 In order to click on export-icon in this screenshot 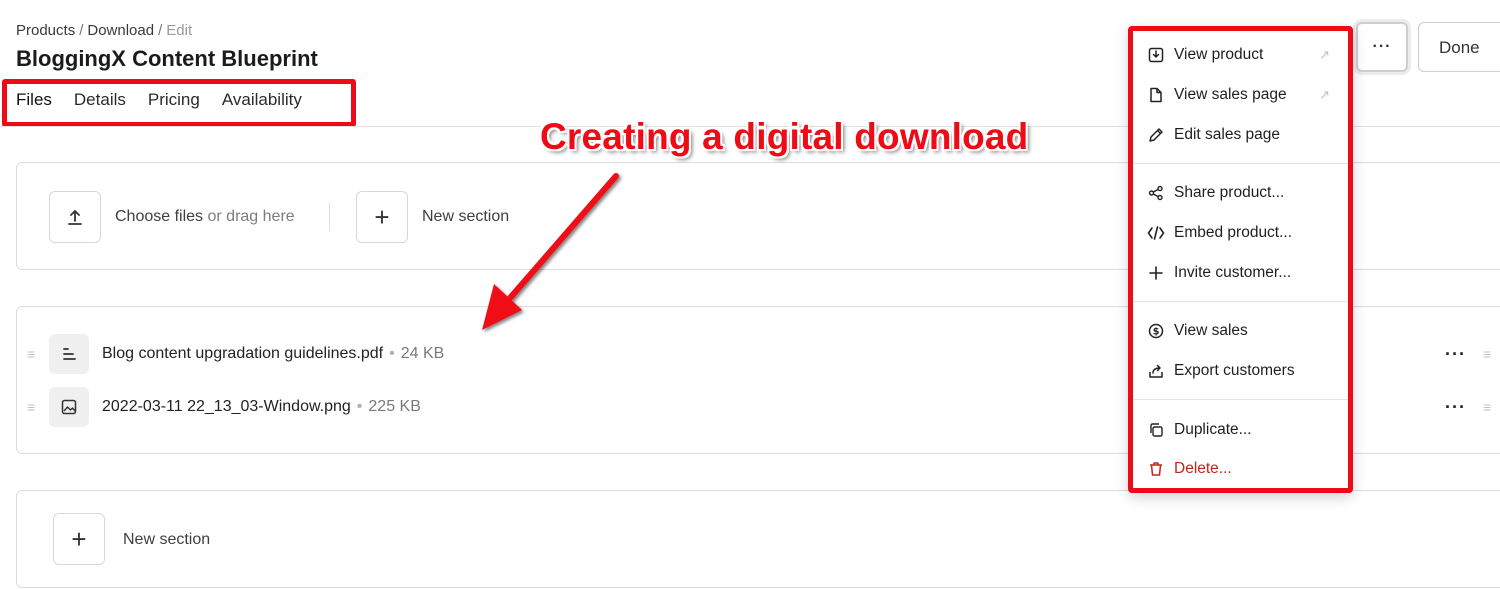, I will do `click(1156, 371)`.